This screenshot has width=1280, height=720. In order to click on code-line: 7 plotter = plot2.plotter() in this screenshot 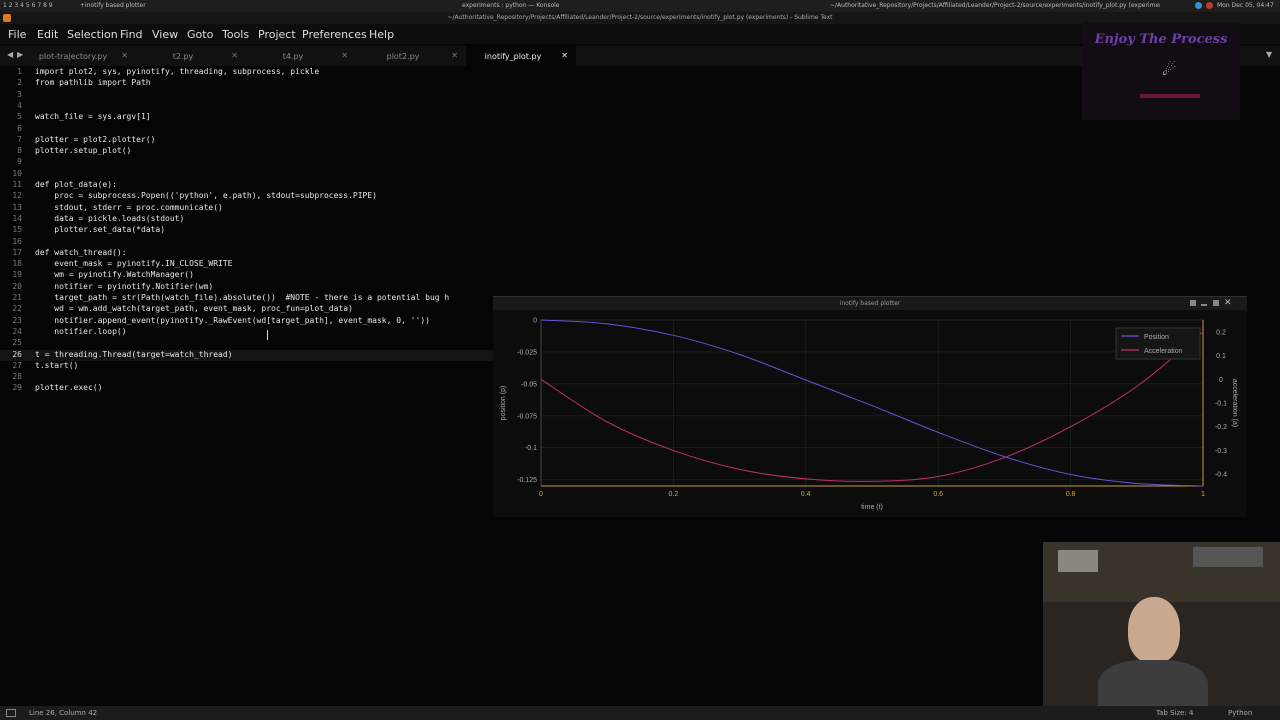, I will do `click(245, 140)`.